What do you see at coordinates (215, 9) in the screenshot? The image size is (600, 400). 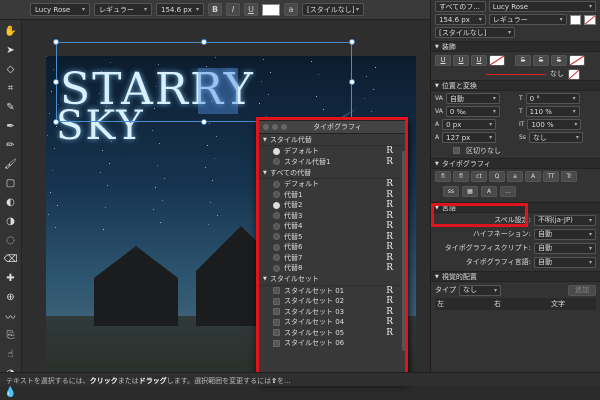 I see `bold-button: B` at bounding box center [215, 9].